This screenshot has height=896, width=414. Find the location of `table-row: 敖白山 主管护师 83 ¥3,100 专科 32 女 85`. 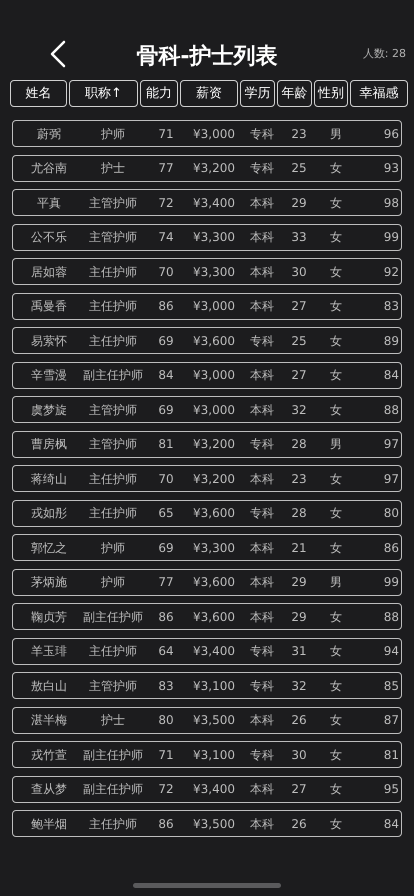

table-row: 敖白山 主管护师 83 ¥3,100 专科 32 女 85 is located at coordinates (207, 685).